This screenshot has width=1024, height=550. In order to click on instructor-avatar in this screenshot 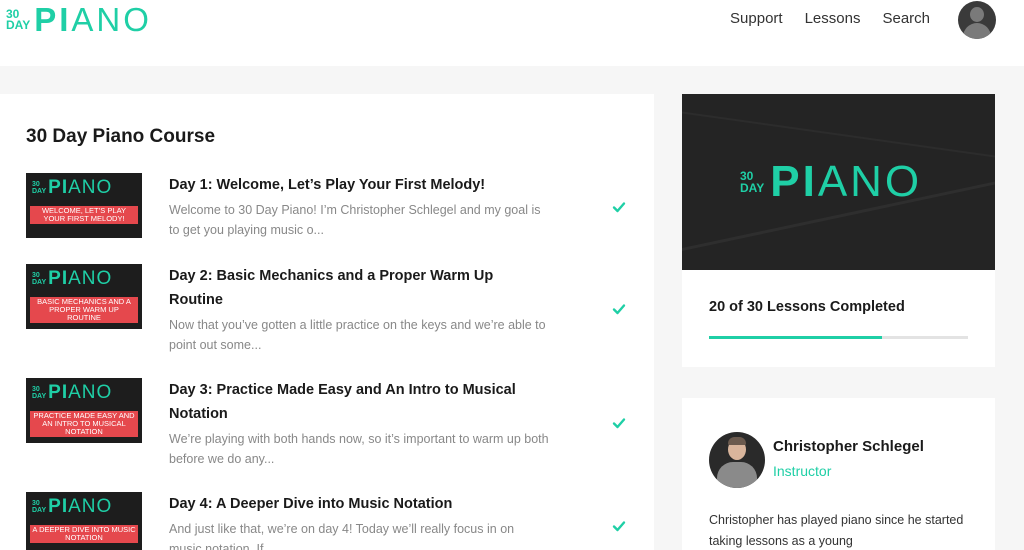, I will do `click(737, 460)`.